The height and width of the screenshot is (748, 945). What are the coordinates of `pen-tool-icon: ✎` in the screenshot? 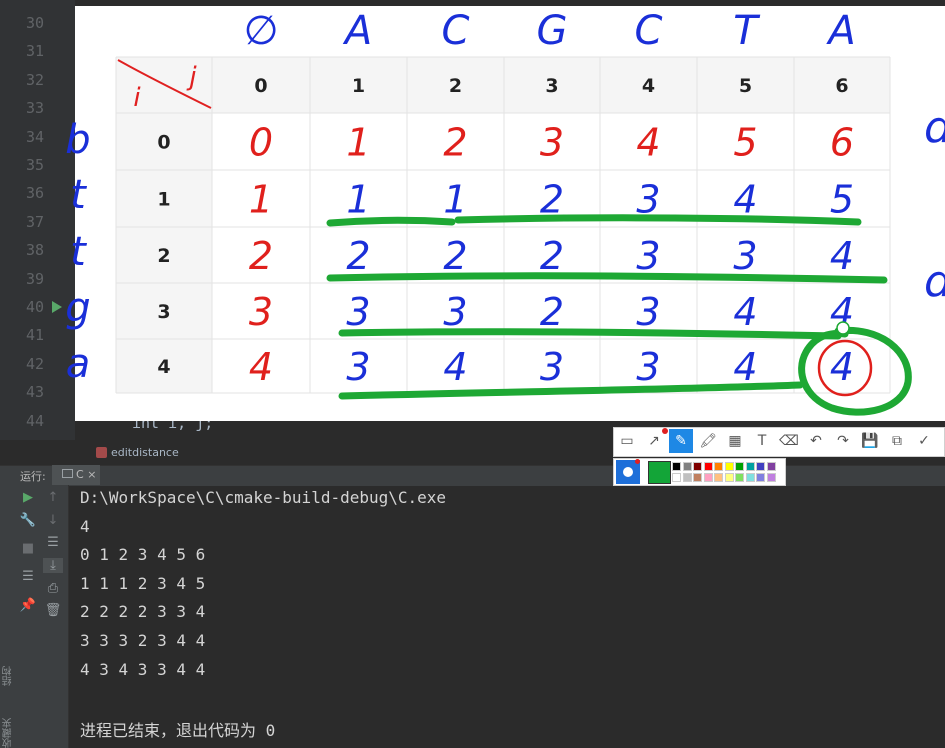 It's located at (681, 441).